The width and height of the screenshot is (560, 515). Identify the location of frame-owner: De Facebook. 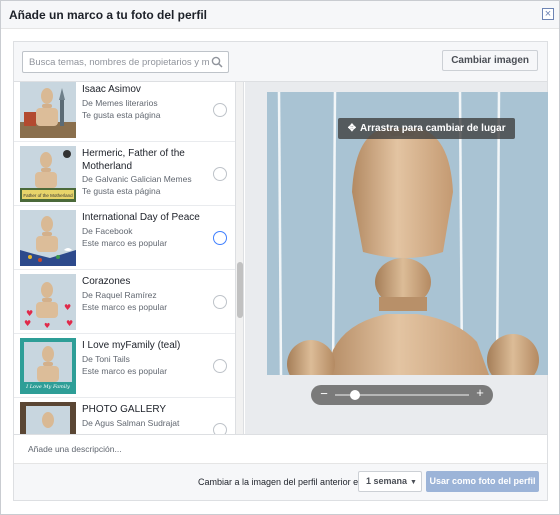
(107, 230).